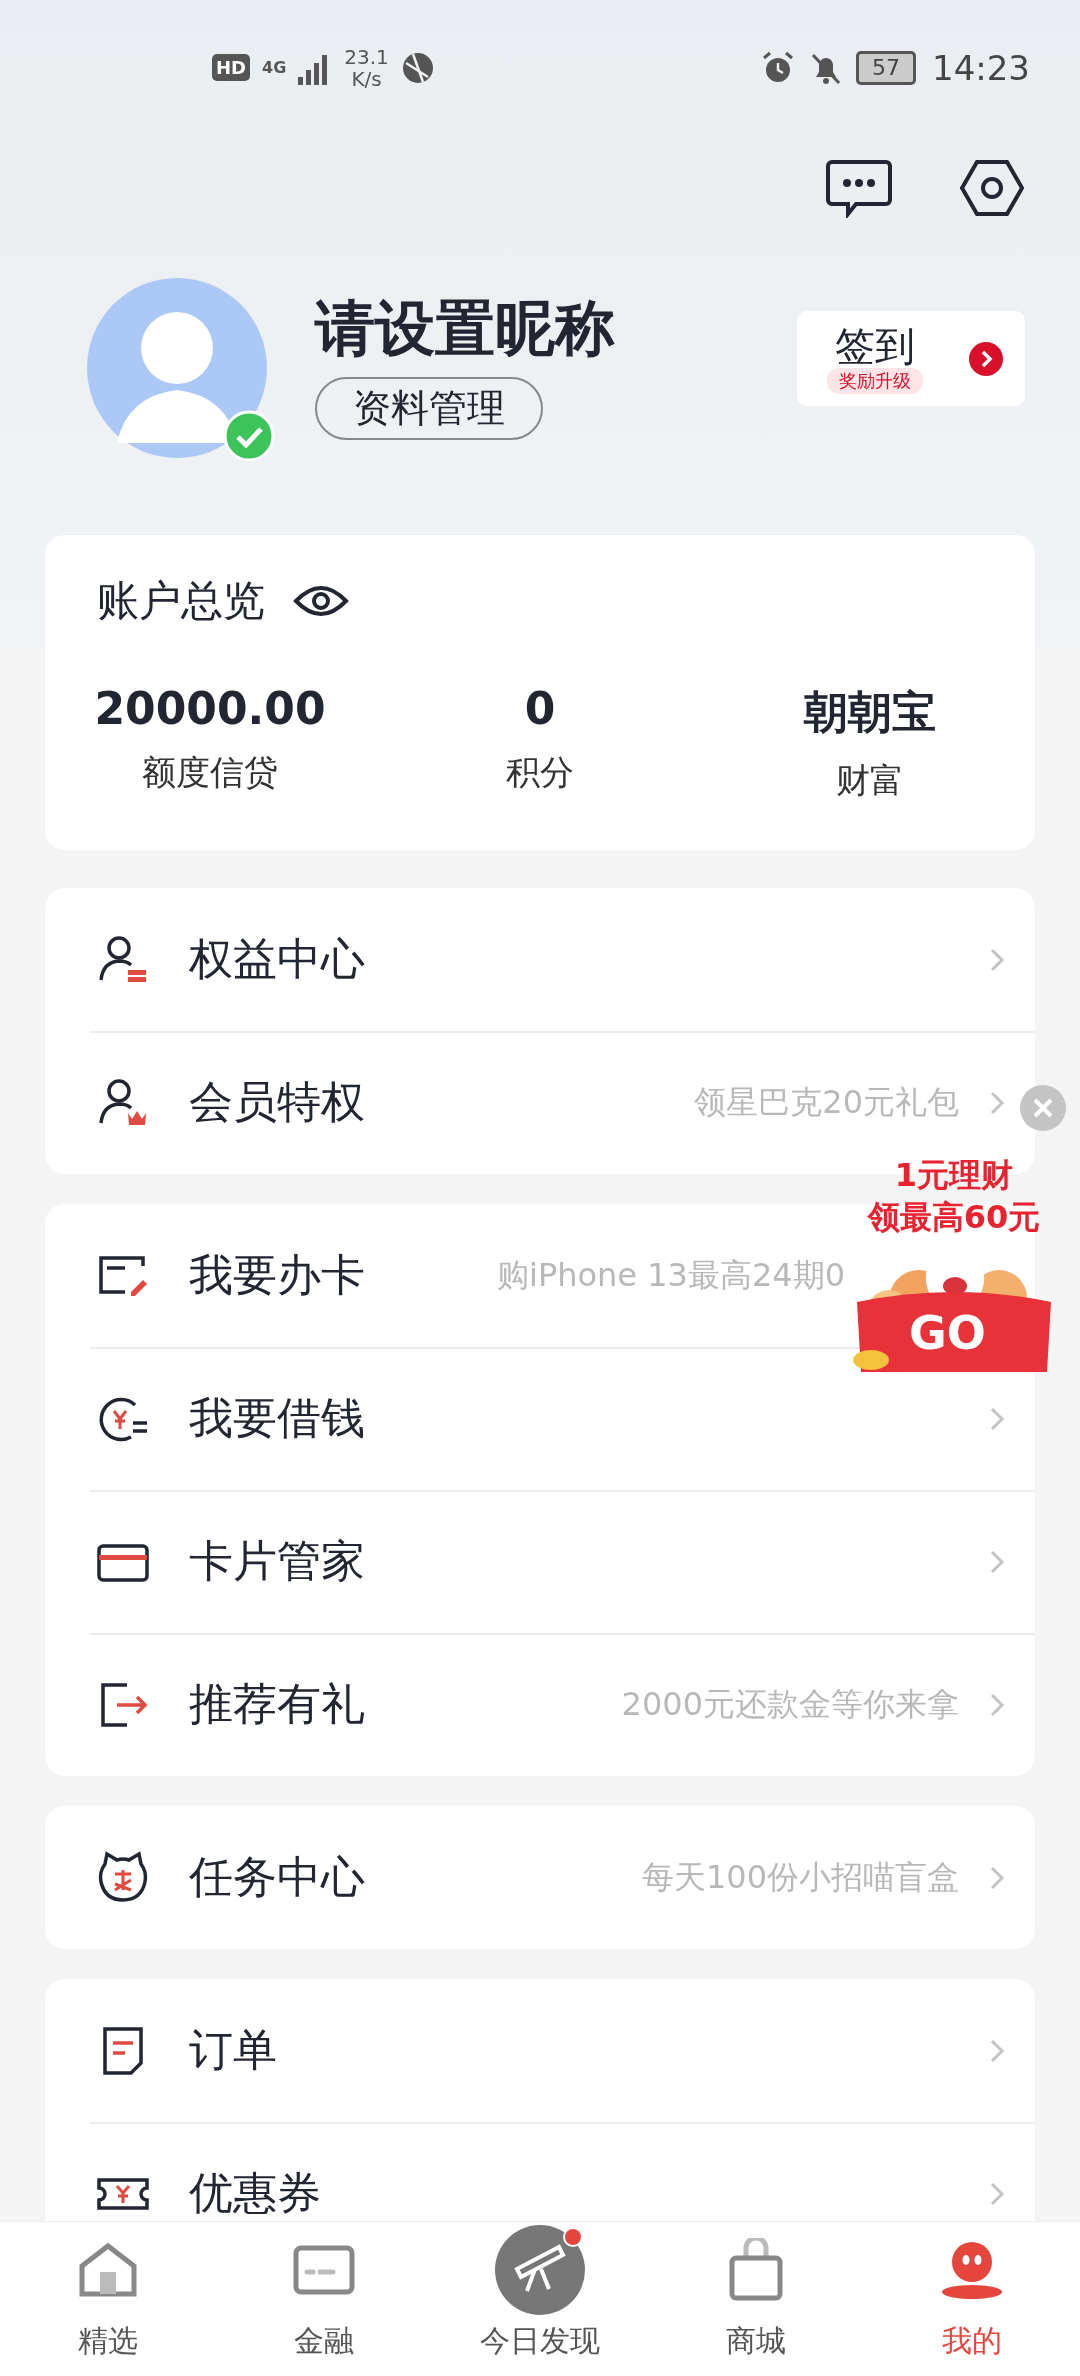 The height and width of the screenshot is (2376, 1080). What do you see at coordinates (366, 56) in the screenshot?
I see `network-speed: 23.1` at bounding box center [366, 56].